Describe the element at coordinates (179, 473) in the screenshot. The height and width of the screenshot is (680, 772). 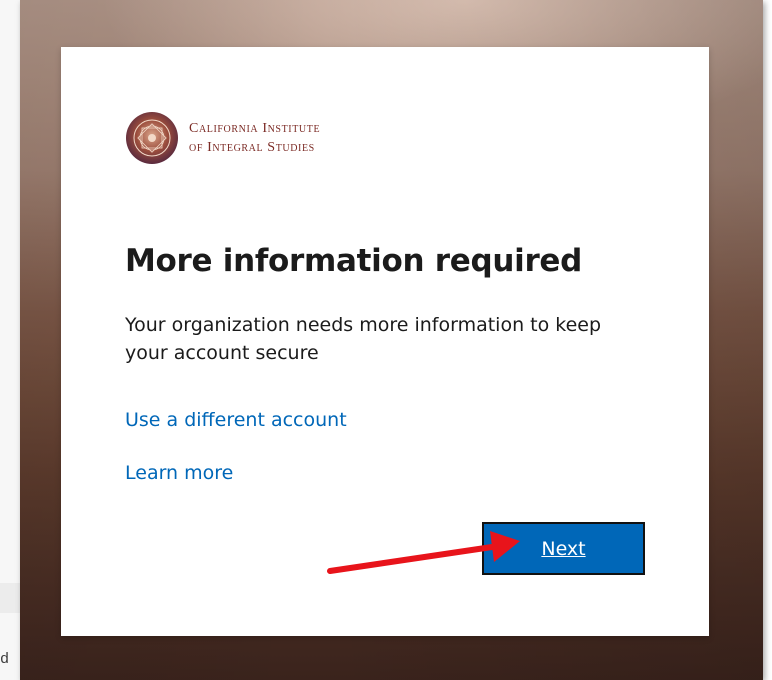
I see `learn-more-link: Learn more` at that location.